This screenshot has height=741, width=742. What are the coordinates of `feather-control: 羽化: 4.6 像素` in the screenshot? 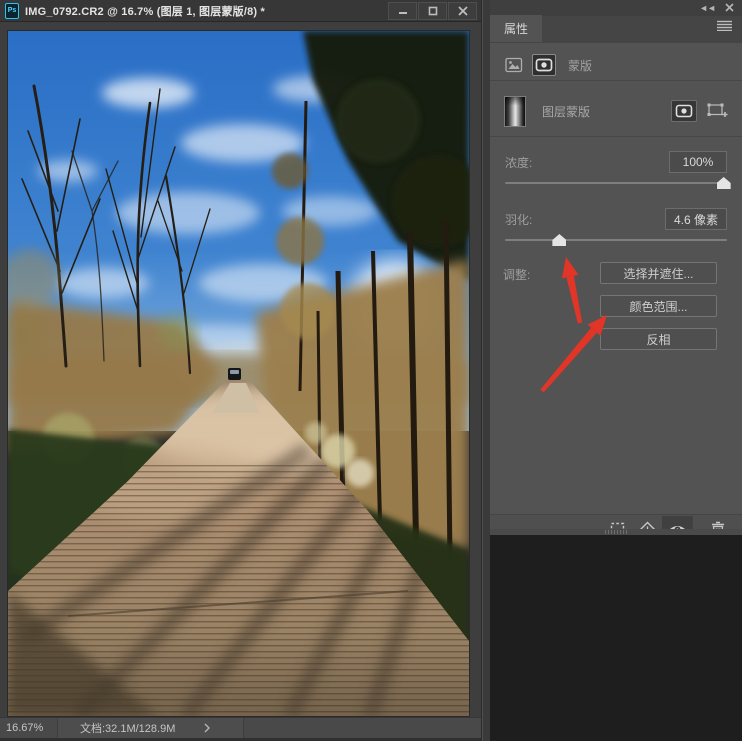 It's located at (616, 227).